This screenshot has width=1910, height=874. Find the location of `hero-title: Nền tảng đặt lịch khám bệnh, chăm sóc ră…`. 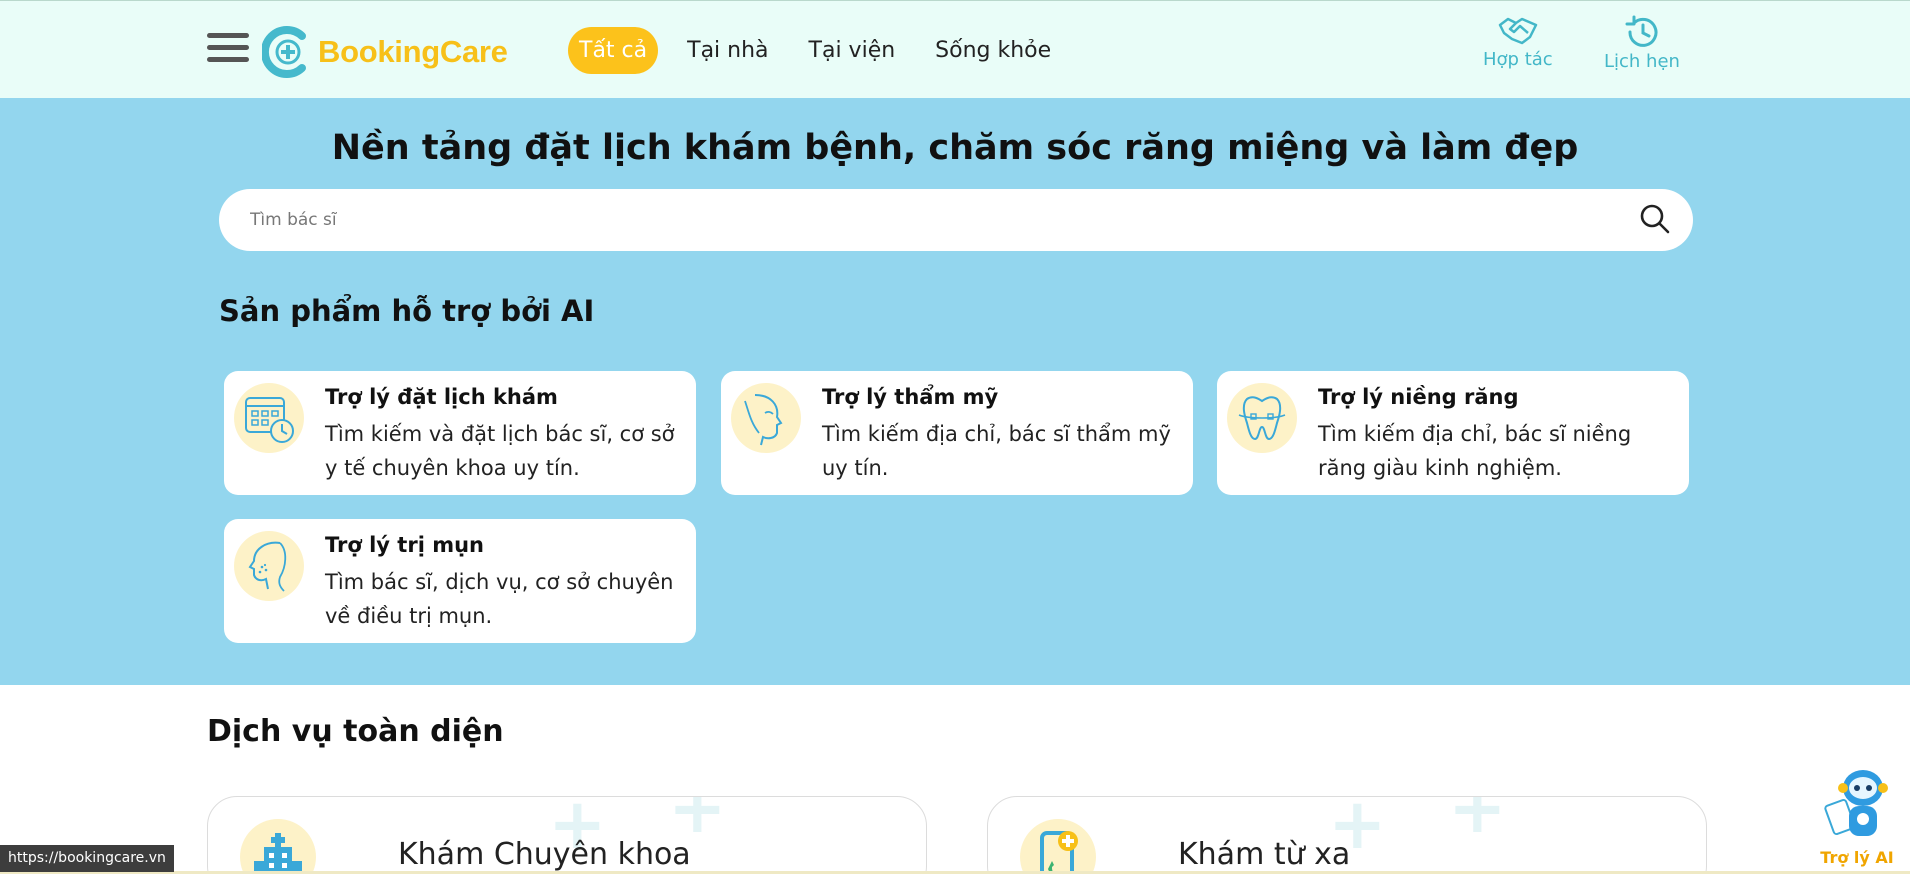

hero-title: Nền tảng đặt lịch khám bệnh, chăm sóc ră… is located at coordinates (955, 148).